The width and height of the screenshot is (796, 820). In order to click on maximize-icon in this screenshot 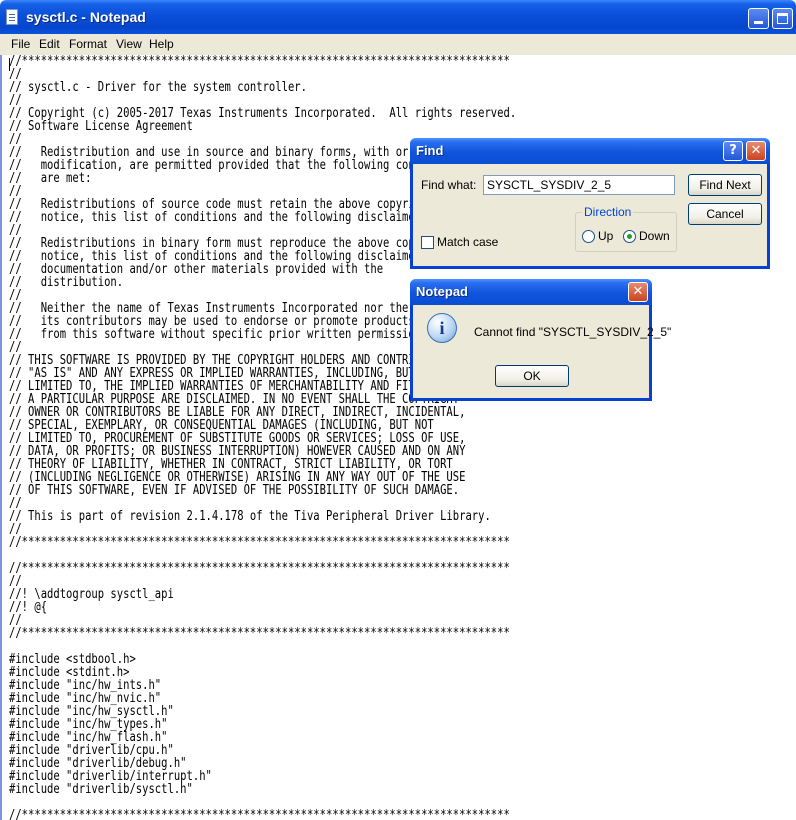, I will do `click(782, 18)`.